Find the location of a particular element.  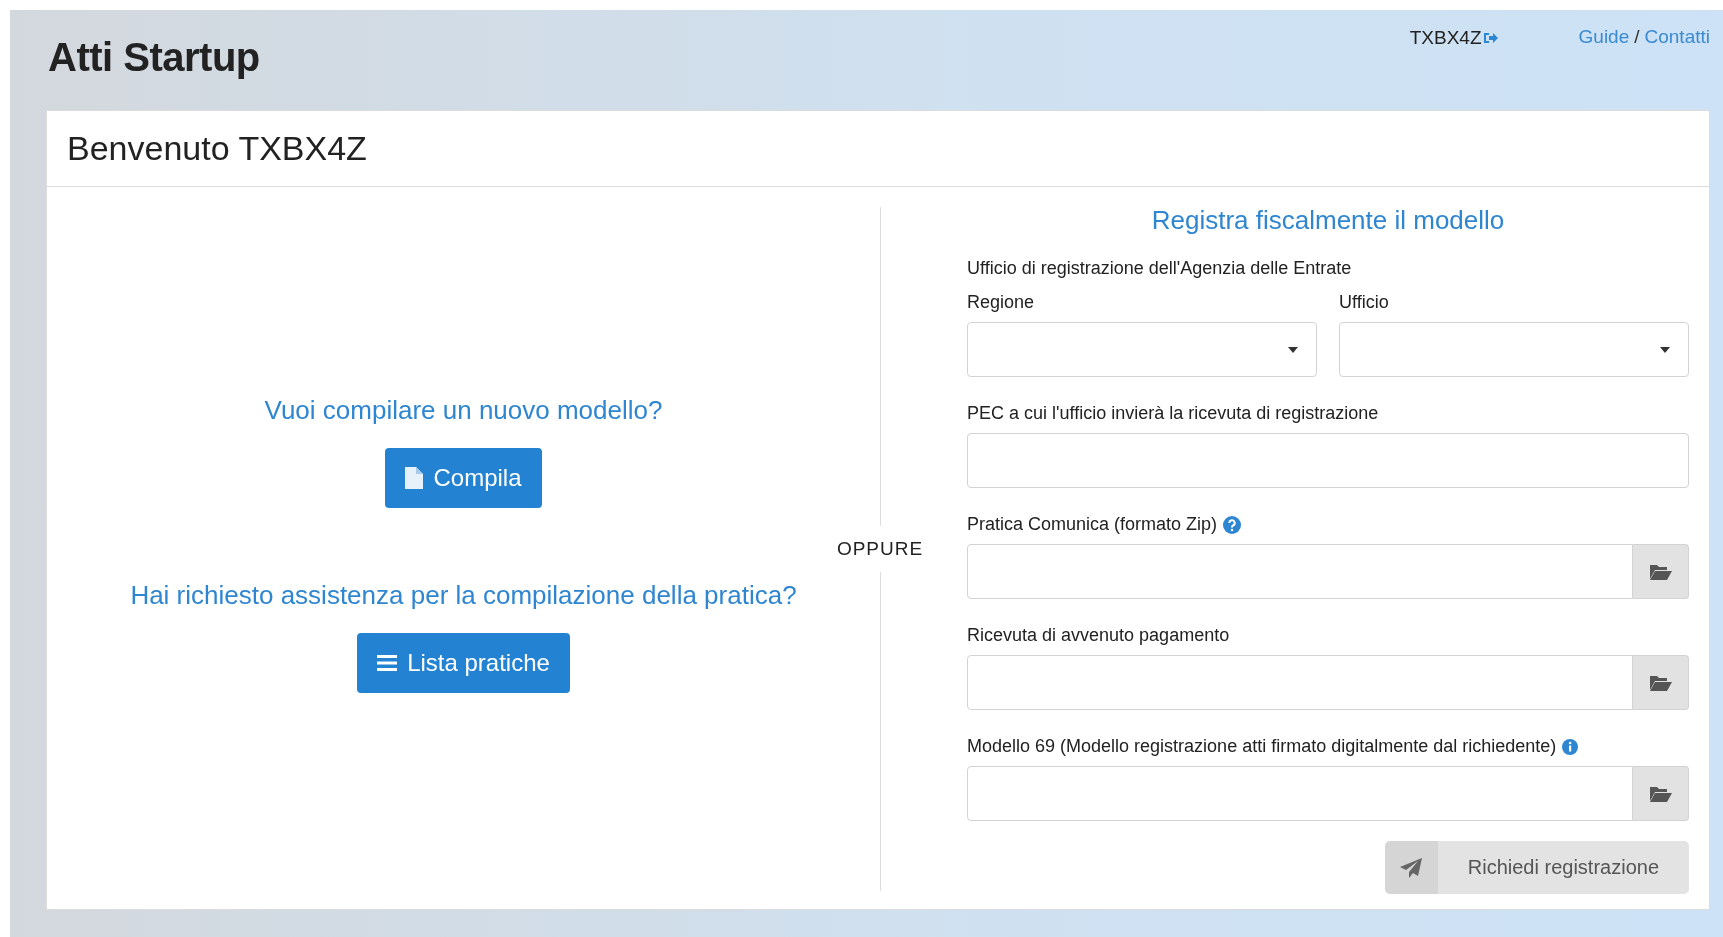

welcome-title: Benvenuto TXBX4Z is located at coordinates (217, 148).